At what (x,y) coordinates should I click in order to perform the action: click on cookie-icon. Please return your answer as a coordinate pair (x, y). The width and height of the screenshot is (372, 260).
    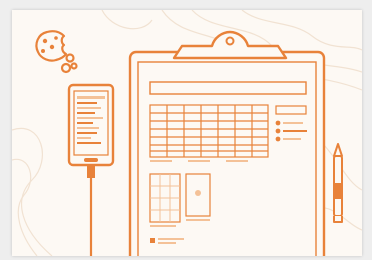
    Looking at the image, I should click on (56, 52).